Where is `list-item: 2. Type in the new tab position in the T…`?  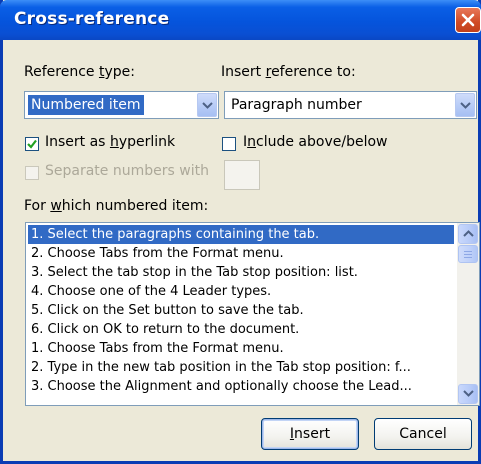 list-item: 2. Type in the new tab position in the T… is located at coordinates (241, 367).